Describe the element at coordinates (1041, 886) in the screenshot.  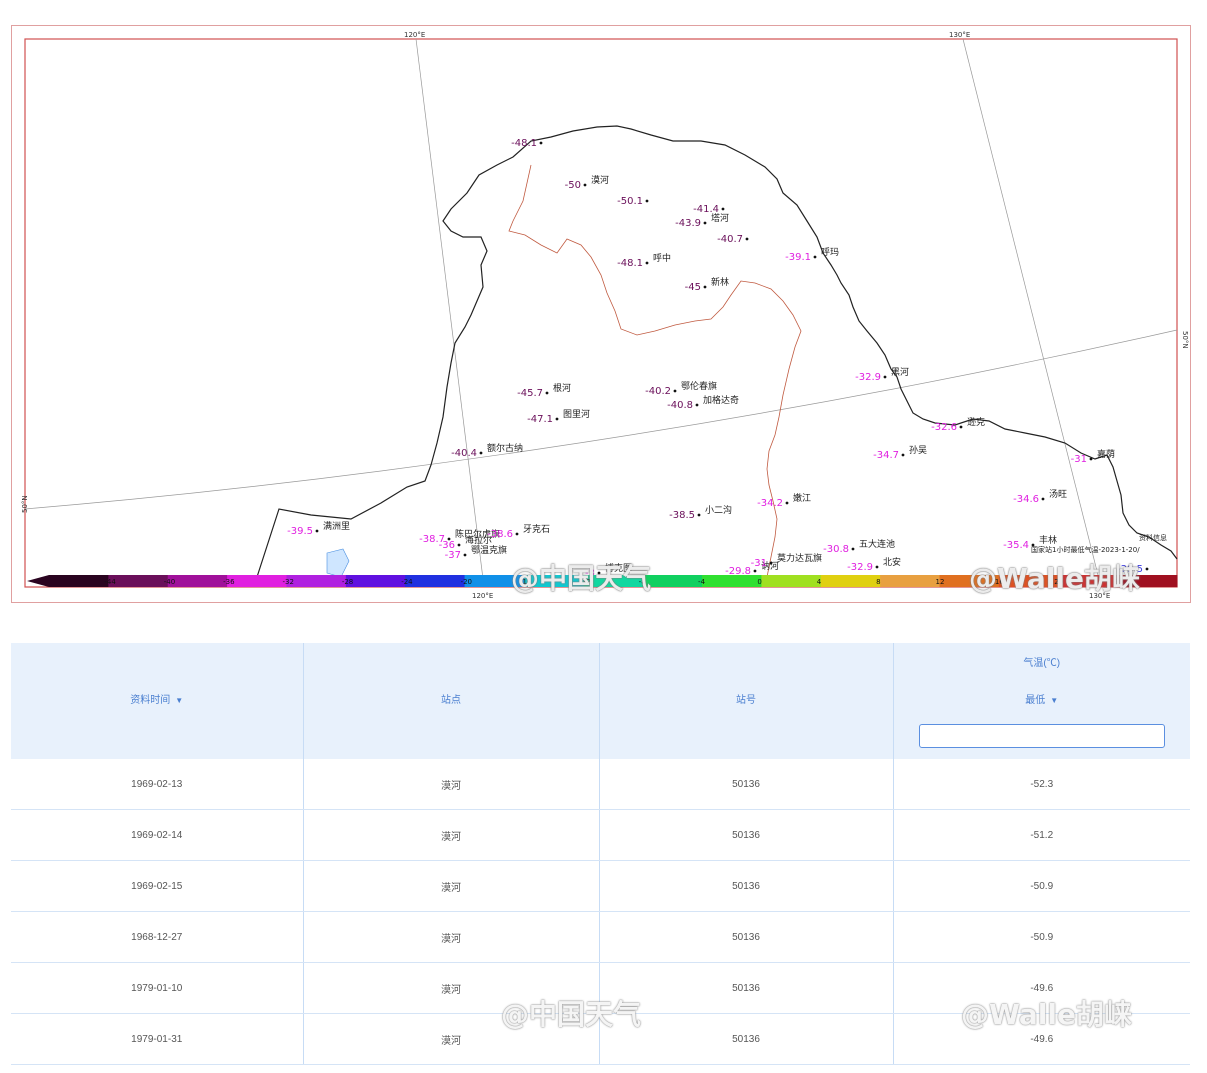
I see `cell-min-temp: -50.9` at that location.